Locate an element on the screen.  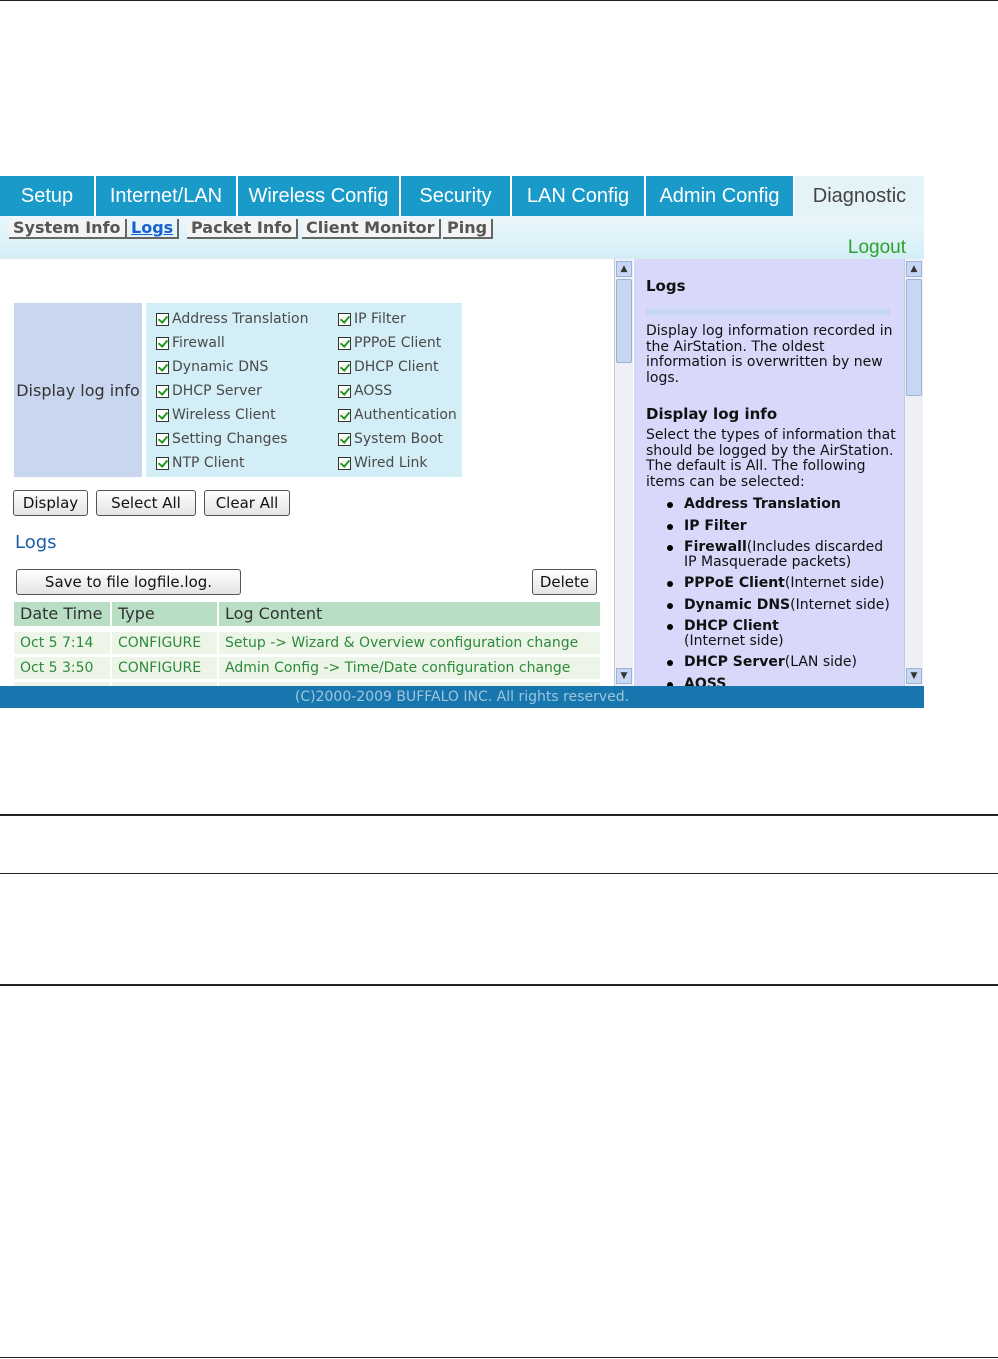
option-system-boot: System Boot is located at coordinates (390, 439).